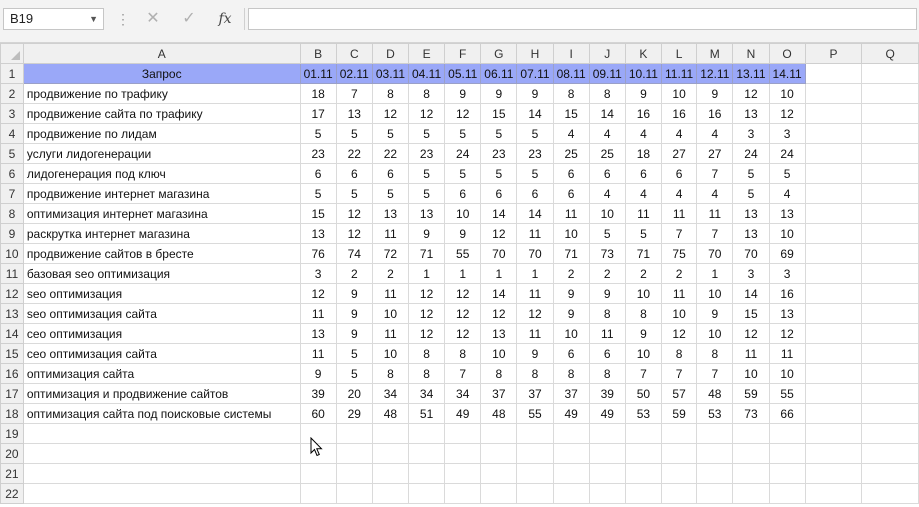  What do you see at coordinates (715, 153) in the screenshot?
I see `value-cell: 27` at bounding box center [715, 153].